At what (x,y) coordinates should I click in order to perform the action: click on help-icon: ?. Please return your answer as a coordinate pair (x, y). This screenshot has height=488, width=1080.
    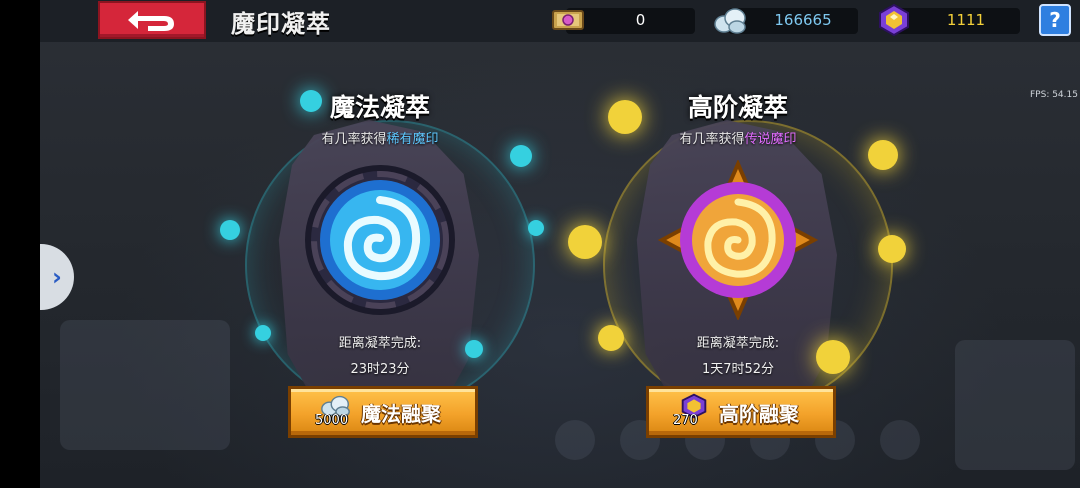
    Looking at the image, I should click on (1055, 20).